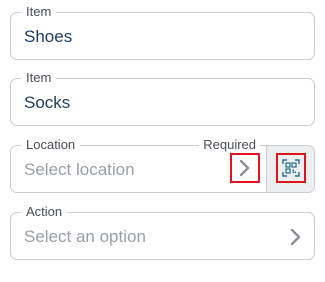  Describe the element at coordinates (48, 36) in the screenshot. I see `item-value: Shoes` at that location.